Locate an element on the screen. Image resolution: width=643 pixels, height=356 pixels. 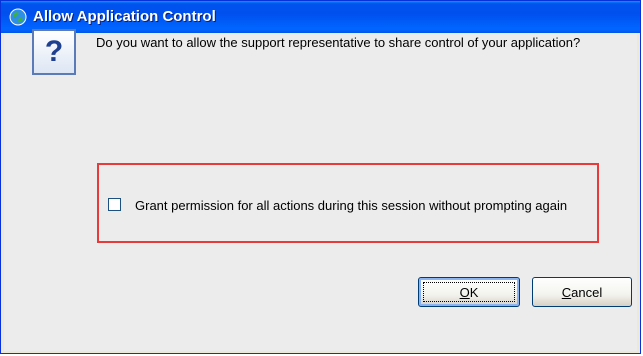
question-icon: ? is located at coordinates (54, 52).